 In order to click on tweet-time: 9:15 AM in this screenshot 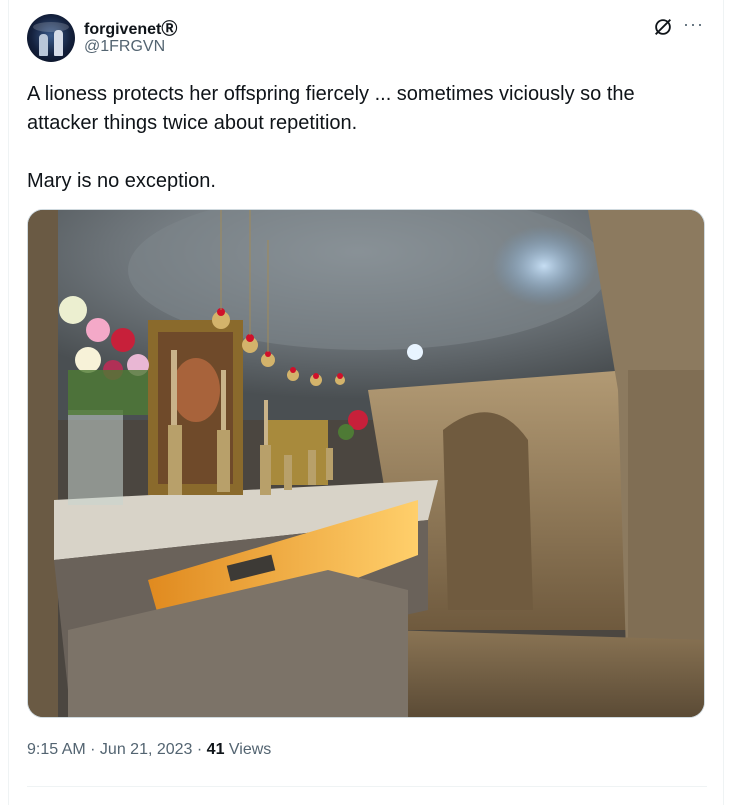, I will do `click(56, 749)`.